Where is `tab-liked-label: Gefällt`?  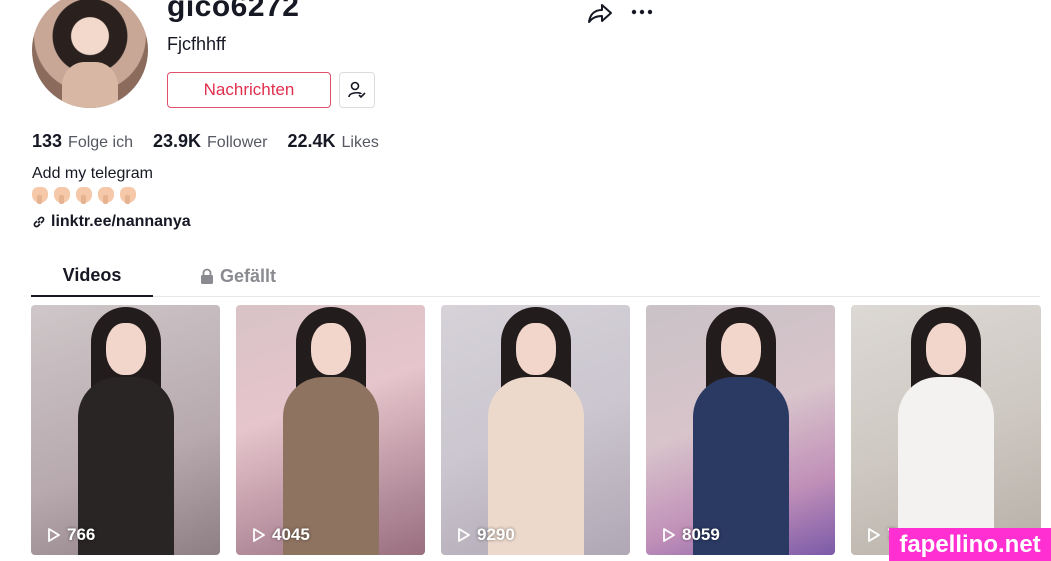 tab-liked-label: Gefällt is located at coordinates (247, 275).